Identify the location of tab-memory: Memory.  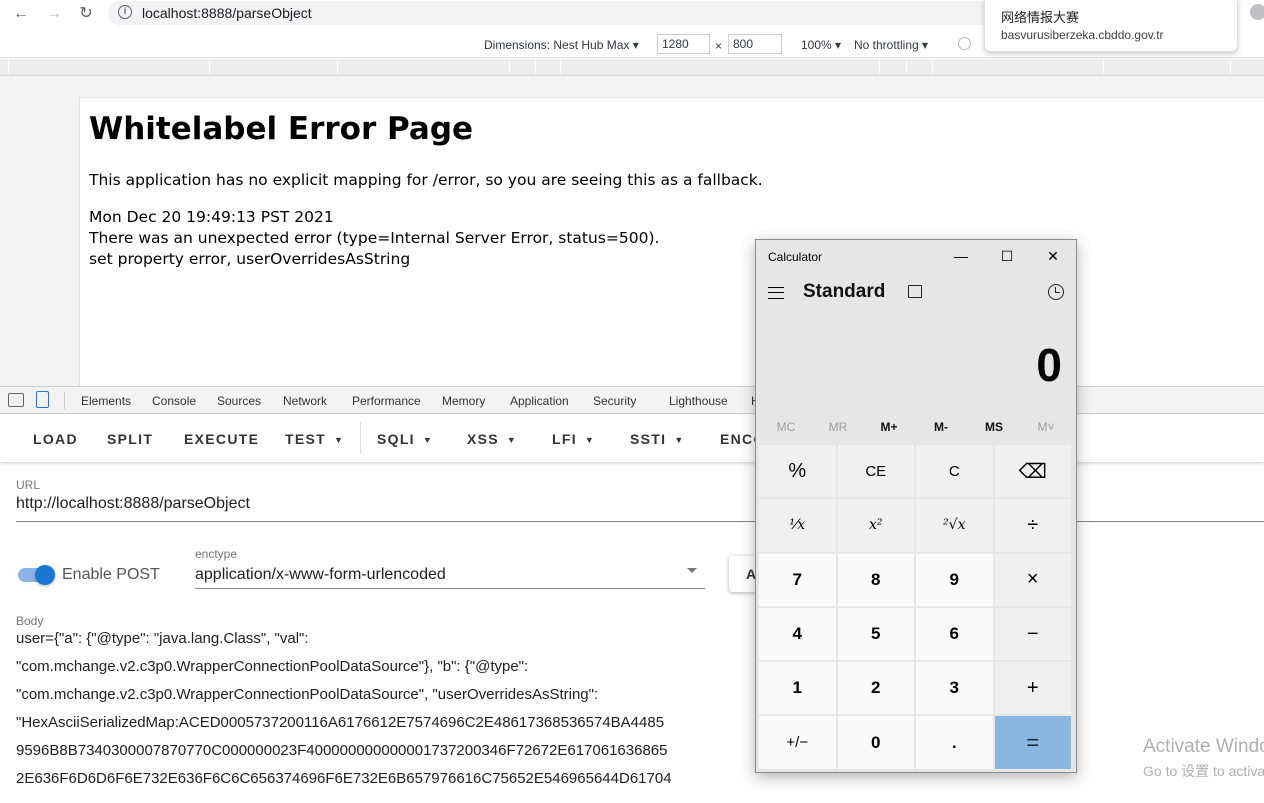
(463, 401).